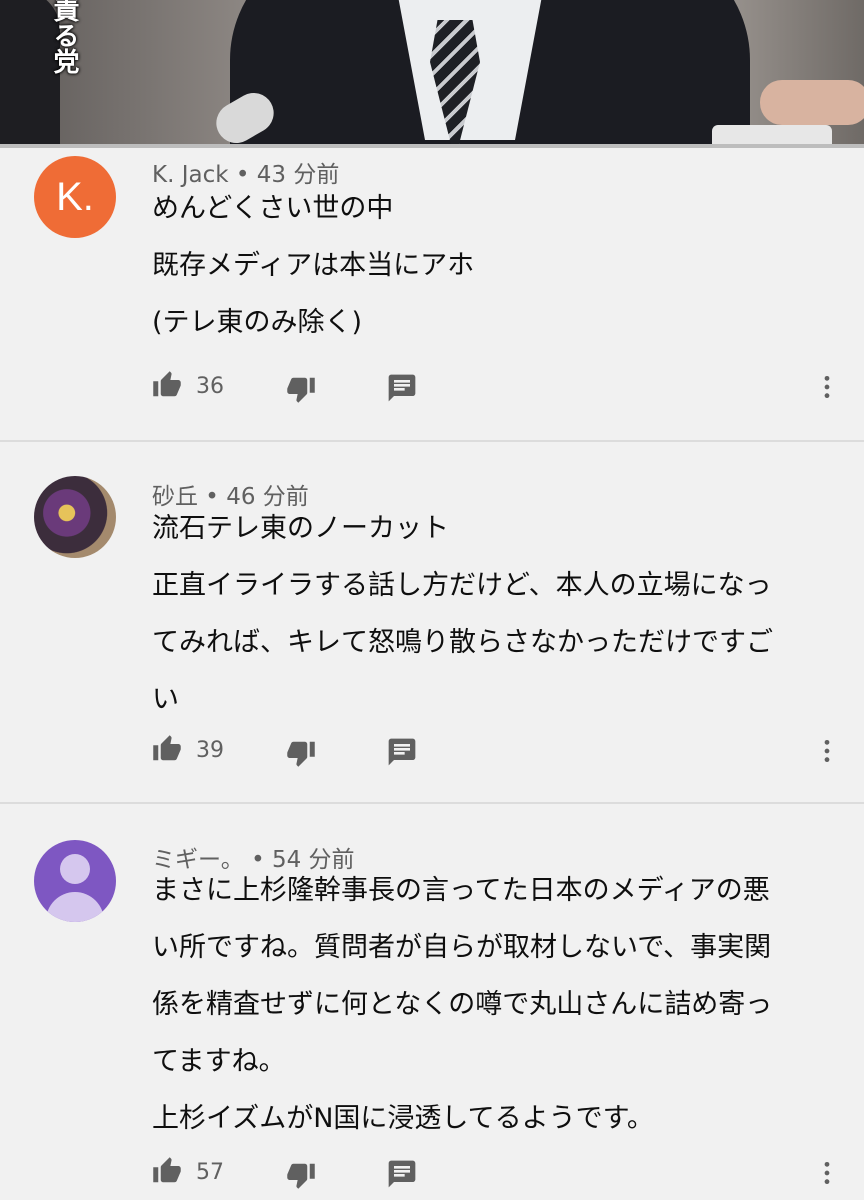  Describe the element at coordinates (210, 386) in the screenshot. I see `like-count: 36` at that location.